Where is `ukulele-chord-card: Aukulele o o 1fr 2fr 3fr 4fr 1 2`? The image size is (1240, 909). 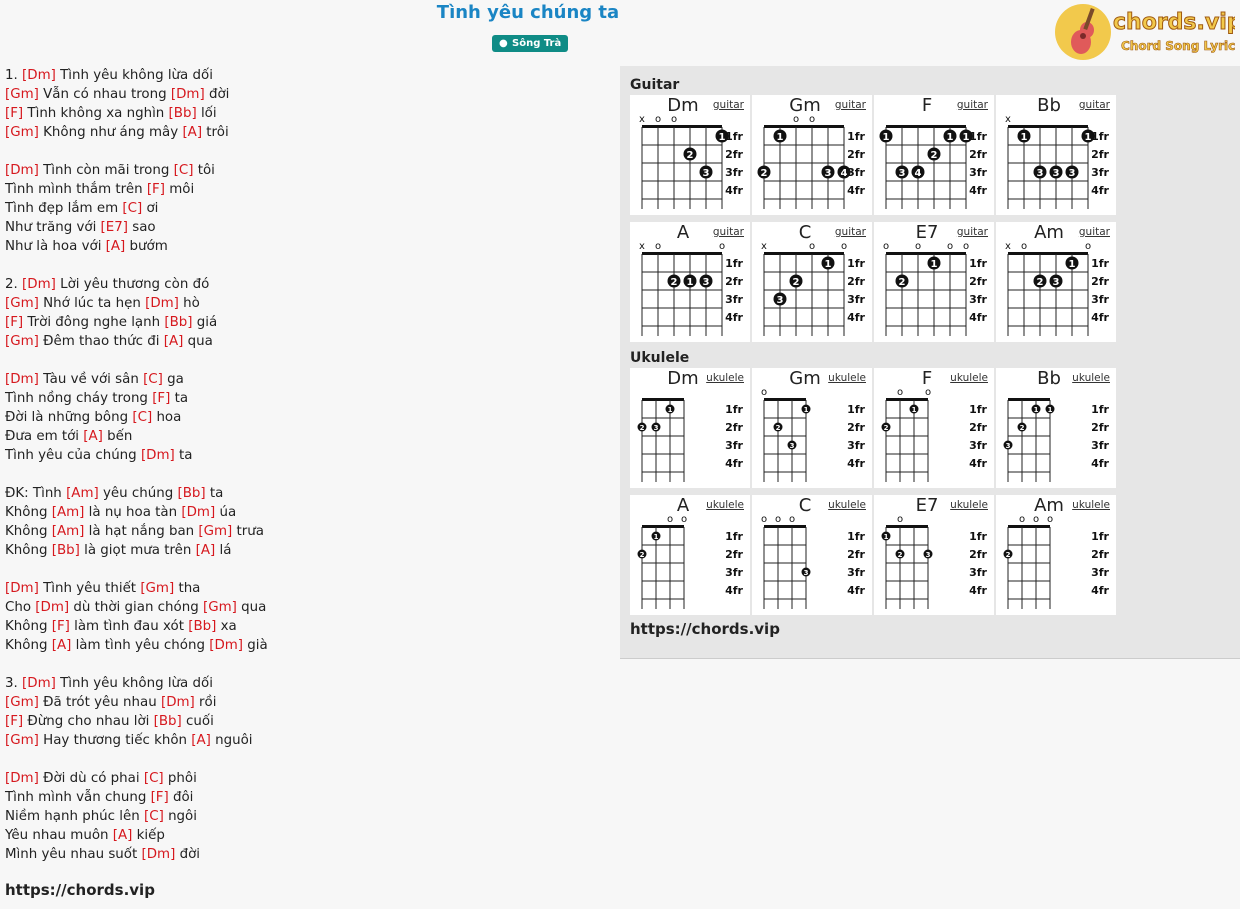 ukulele-chord-card: Aukulele o o 1fr 2fr 3fr 4fr 1 2 is located at coordinates (690, 555).